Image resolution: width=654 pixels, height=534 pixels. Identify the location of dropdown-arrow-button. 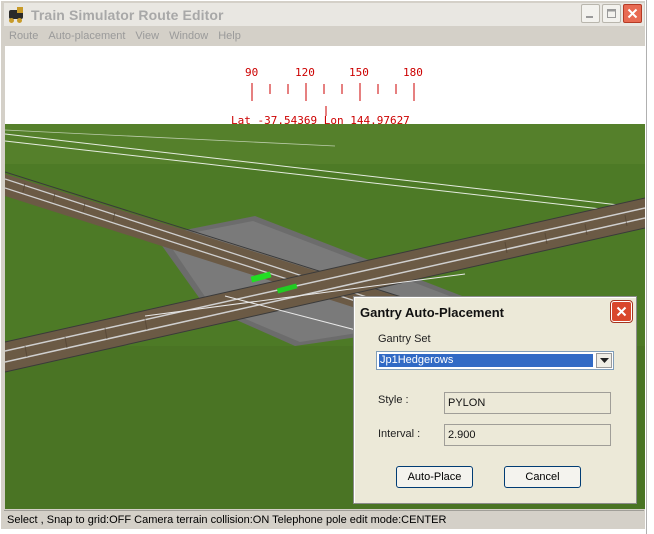
(604, 360).